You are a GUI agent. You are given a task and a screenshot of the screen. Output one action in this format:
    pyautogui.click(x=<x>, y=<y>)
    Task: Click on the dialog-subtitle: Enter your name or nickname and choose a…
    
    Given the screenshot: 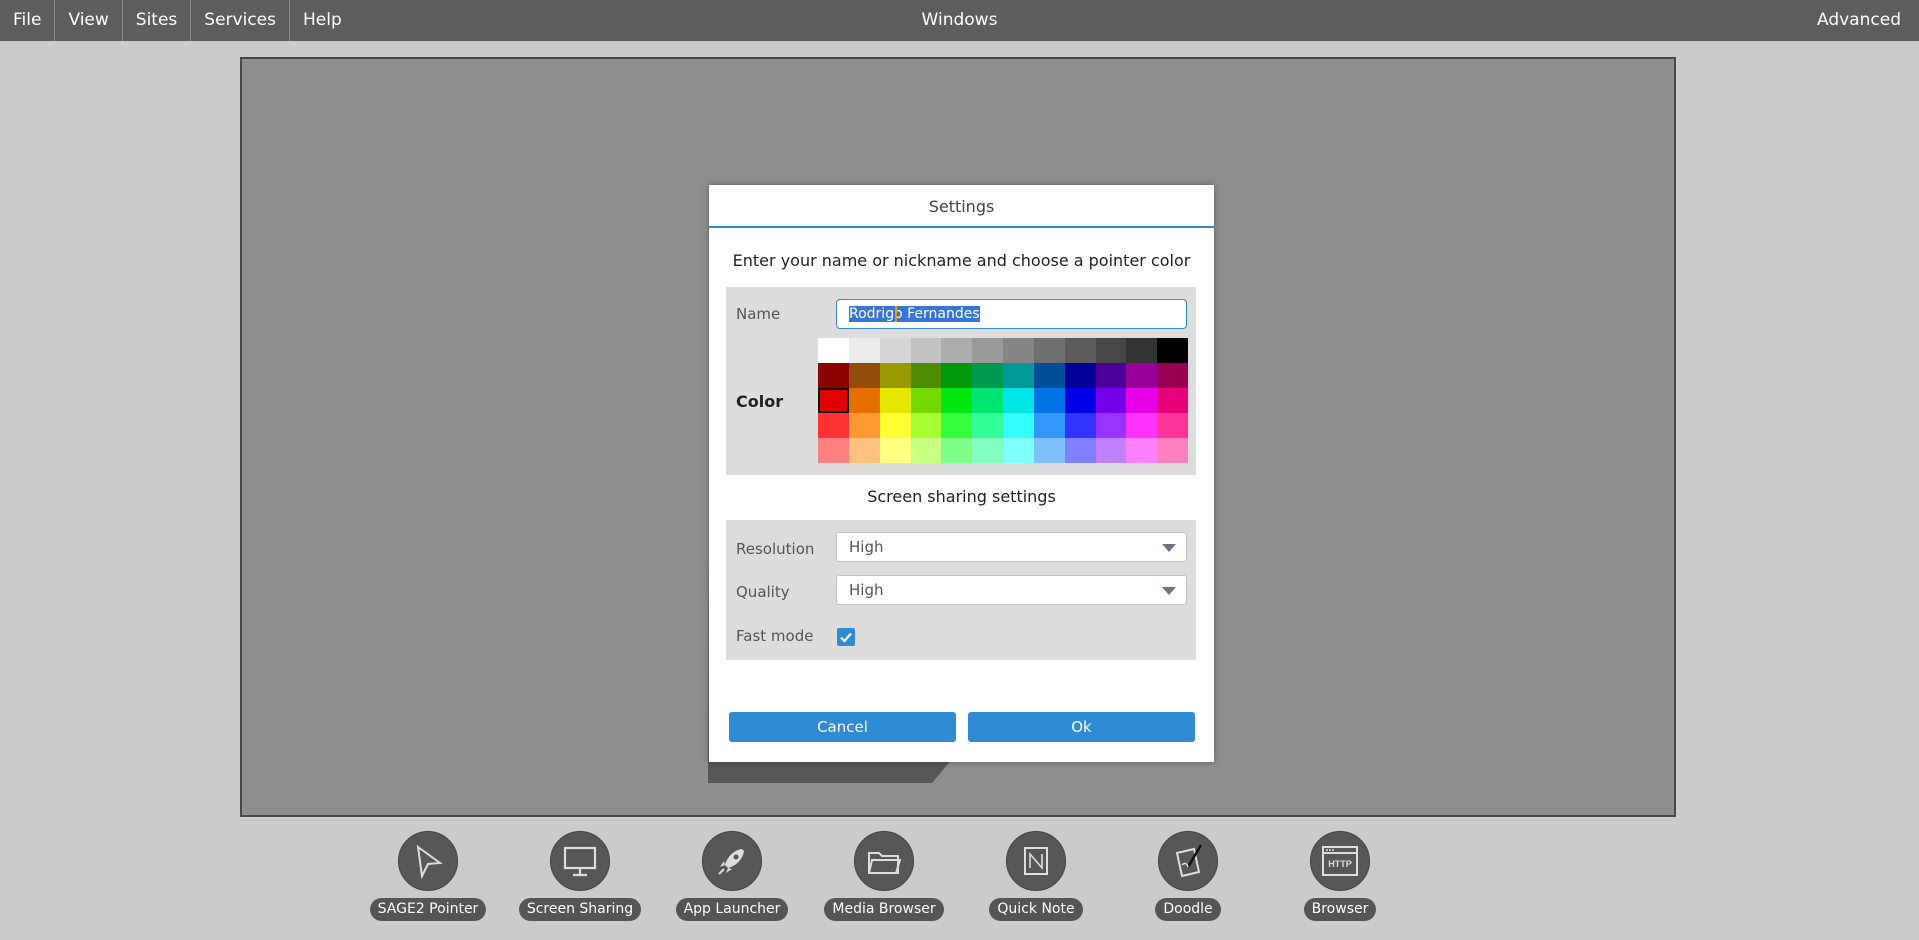 What is the action you would take?
    pyautogui.click(x=961, y=260)
    